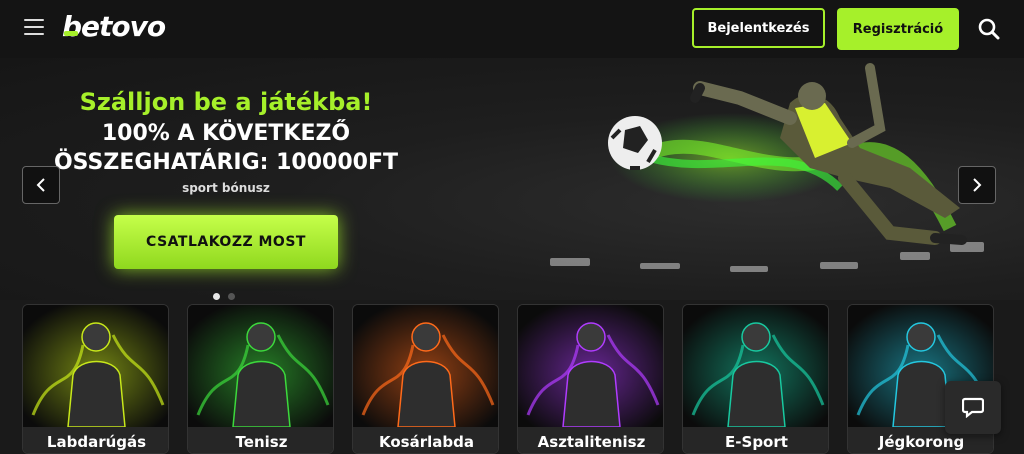 The width and height of the screenshot is (1024, 454). I want to click on hero-offer-text: 100% A KÖVETKEZŐ ÖSSZEGHATÁRIG: 100000FT, so click(226, 148).